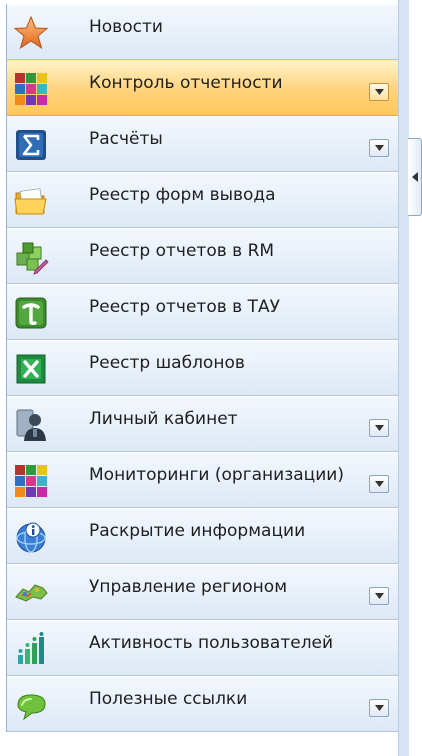 This screenshot has height=756, width=422. I want to click on nav-item-label: Реестр отчетов в RM, so click(182, 251).